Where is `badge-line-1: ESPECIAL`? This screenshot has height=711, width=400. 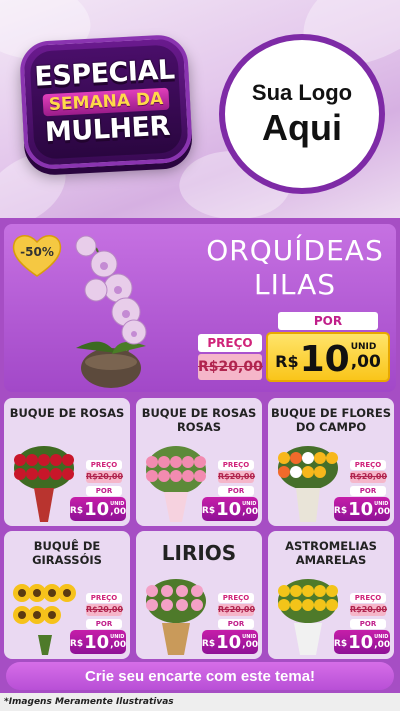 badge-line-1: ESPECIAL is located at coordinates (104, 73).